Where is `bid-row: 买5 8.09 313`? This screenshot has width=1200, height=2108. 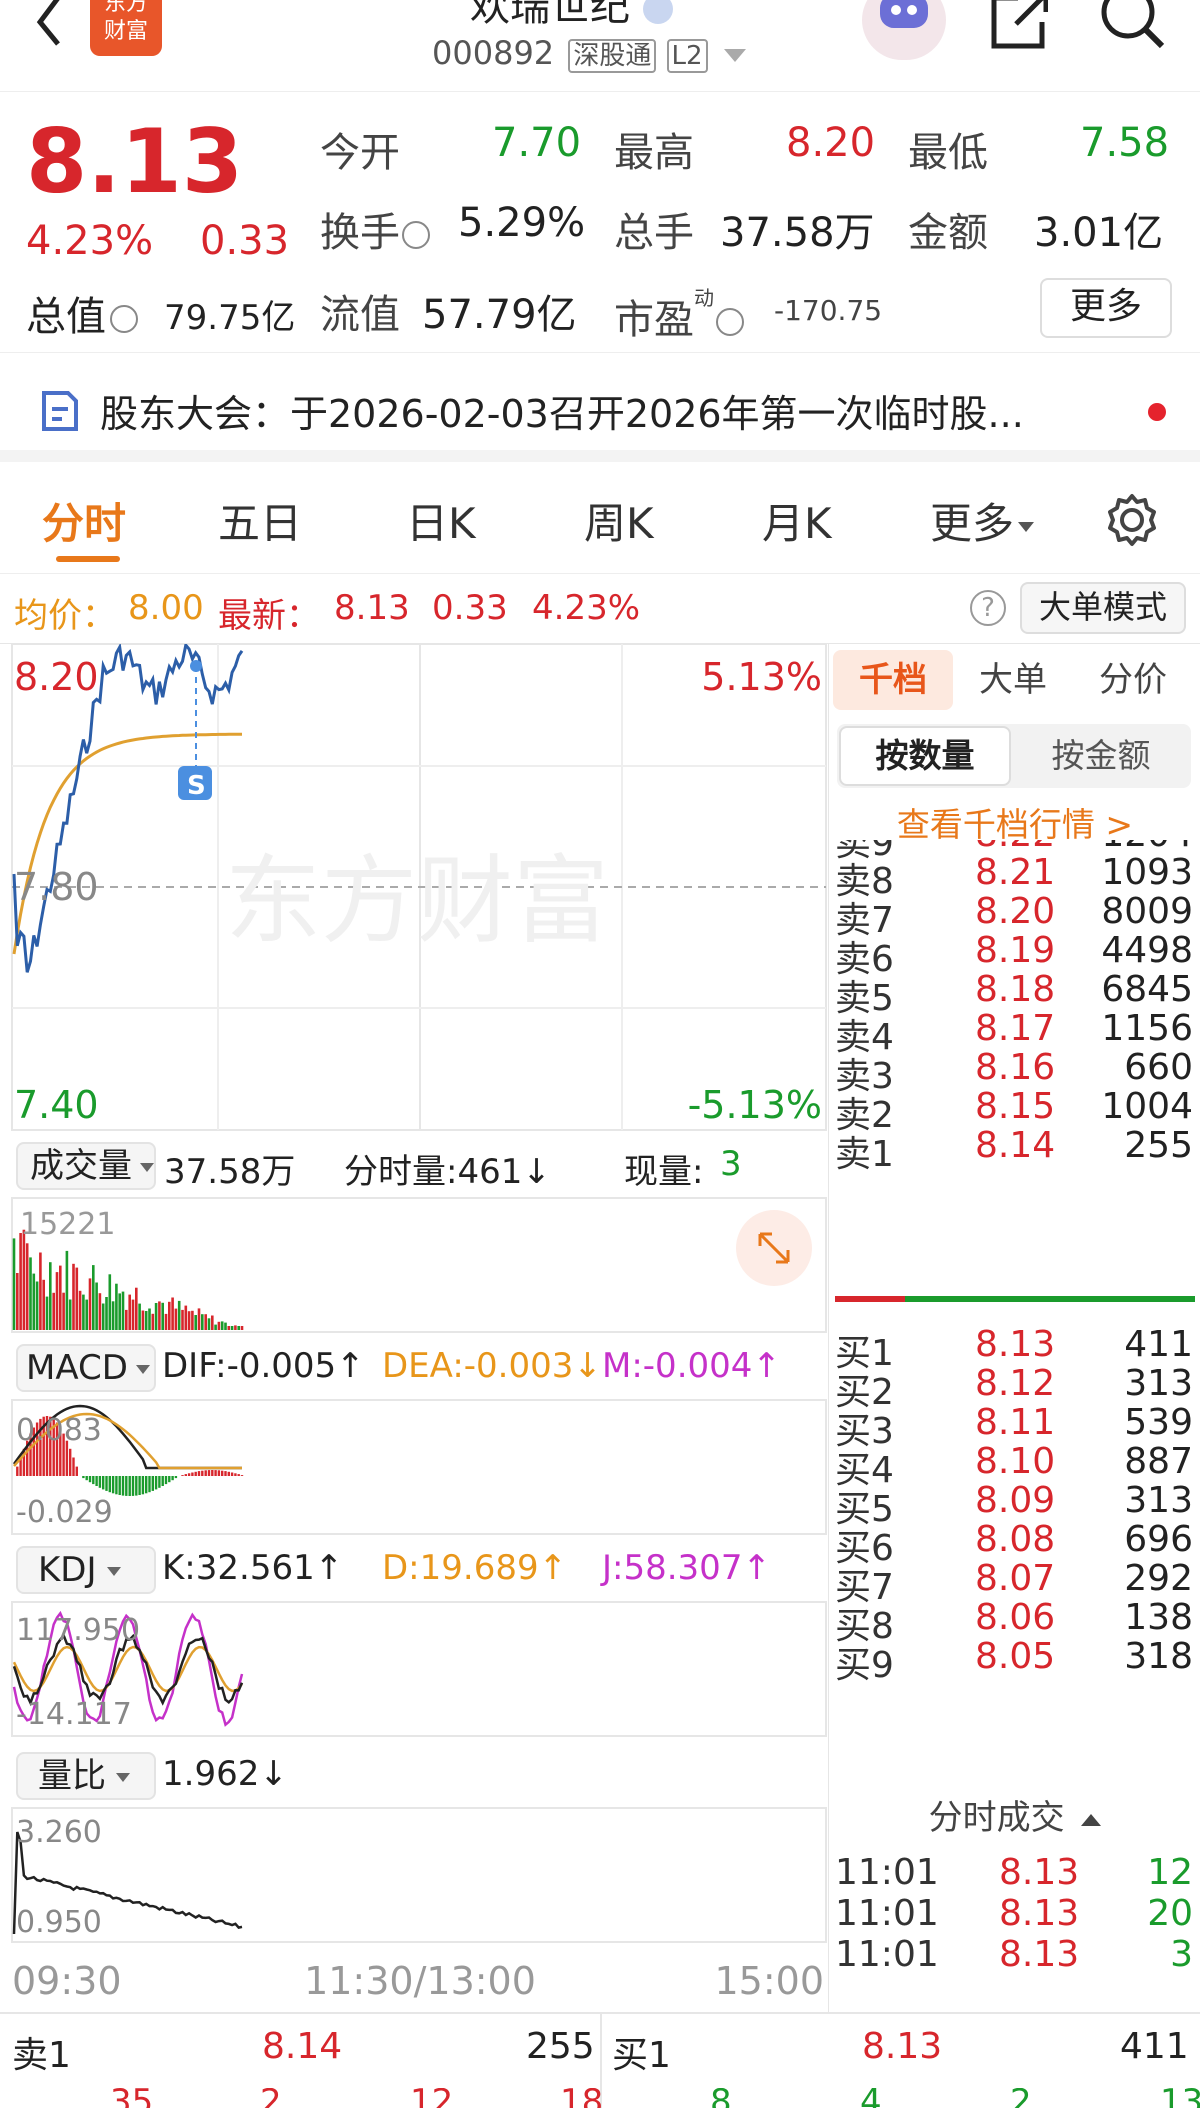
bid-row: 买5 8.09 313 is located at coordinates (1014, 1503).